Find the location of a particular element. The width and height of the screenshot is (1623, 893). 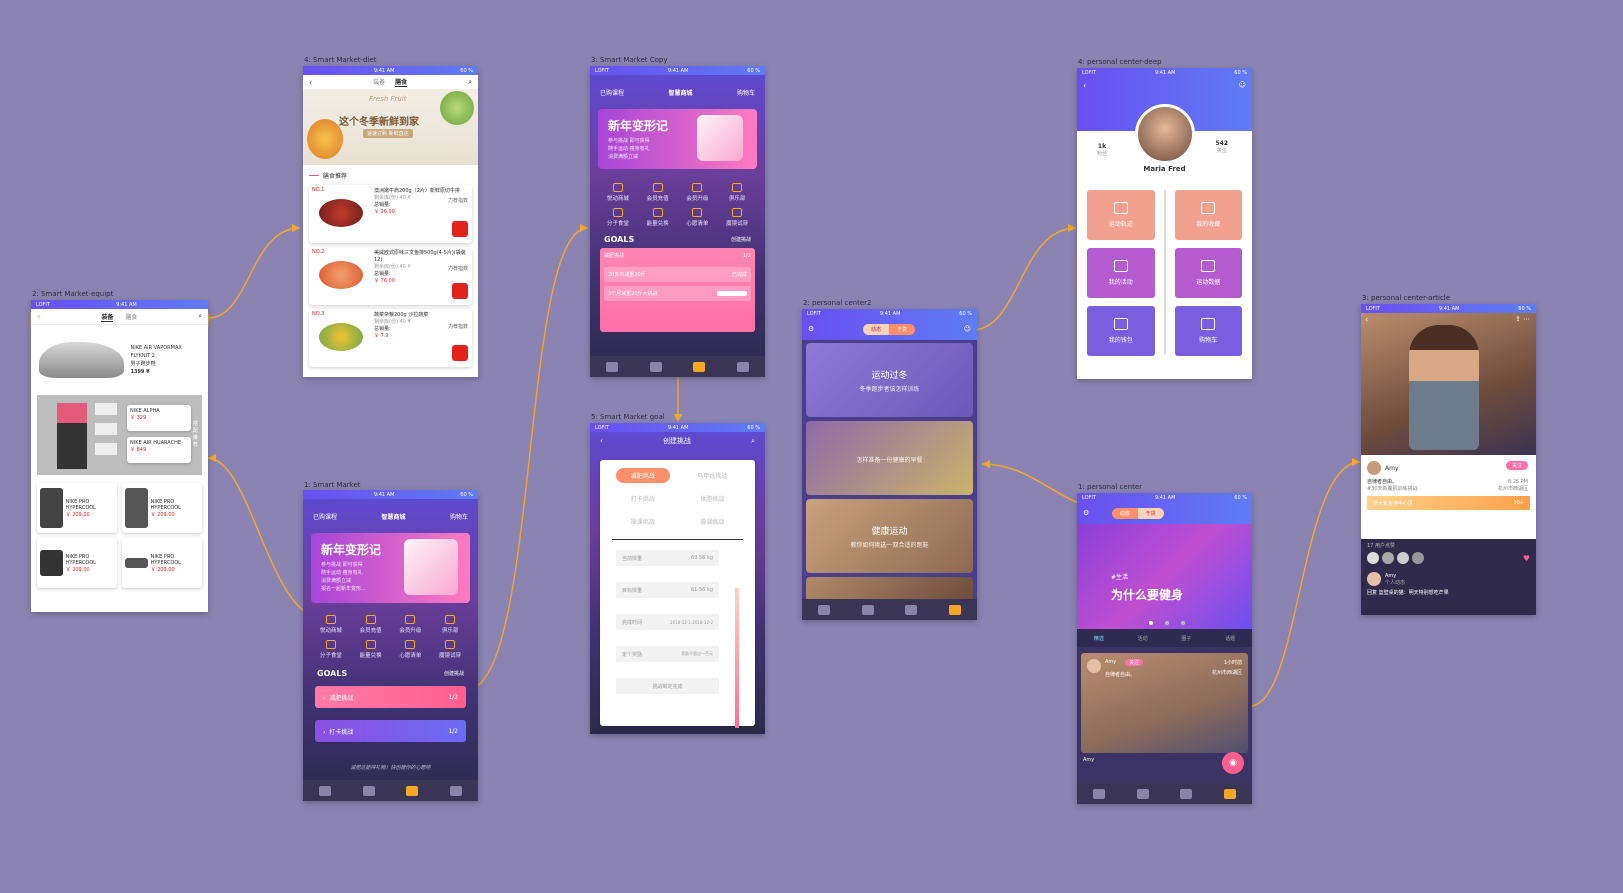

type-option: 体脂挑战 is located at coordinates (713, 498).